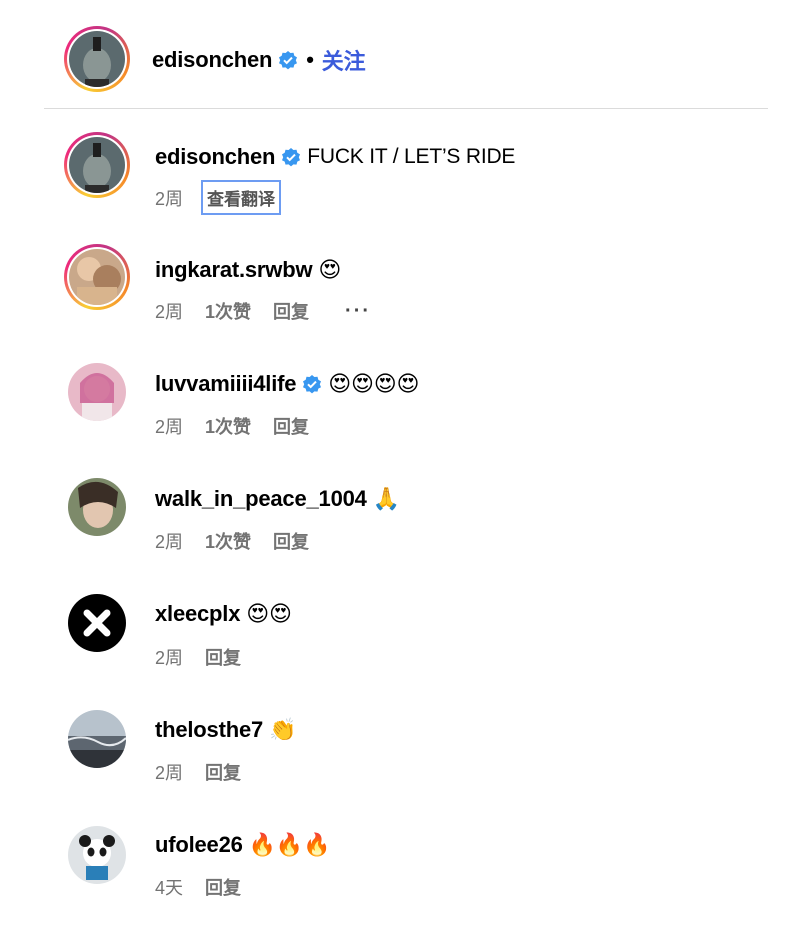 The height and width of the screenshot is (926, 810). What do you see at coordinates (330, 270) in the screenshot?
I see `comment-text: 😍` at bounding box center [330, 270].